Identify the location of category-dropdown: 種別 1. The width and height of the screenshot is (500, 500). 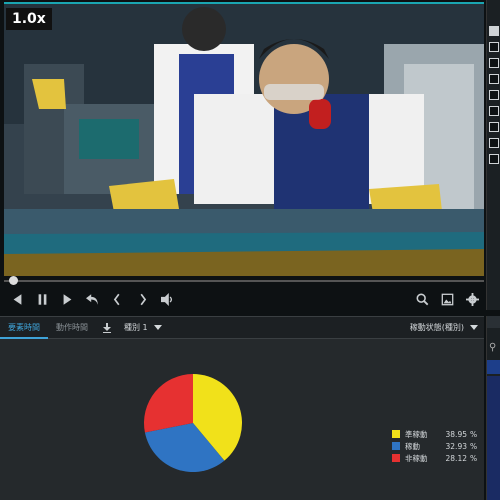
(143, 328).